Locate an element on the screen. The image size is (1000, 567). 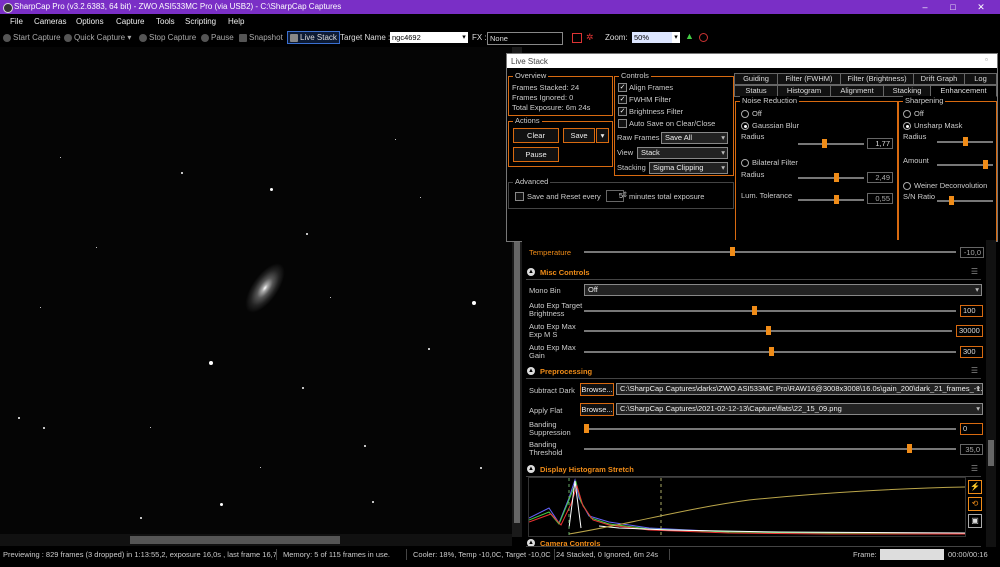
unsharp-mask-radio is located at coordinates (907, 126).